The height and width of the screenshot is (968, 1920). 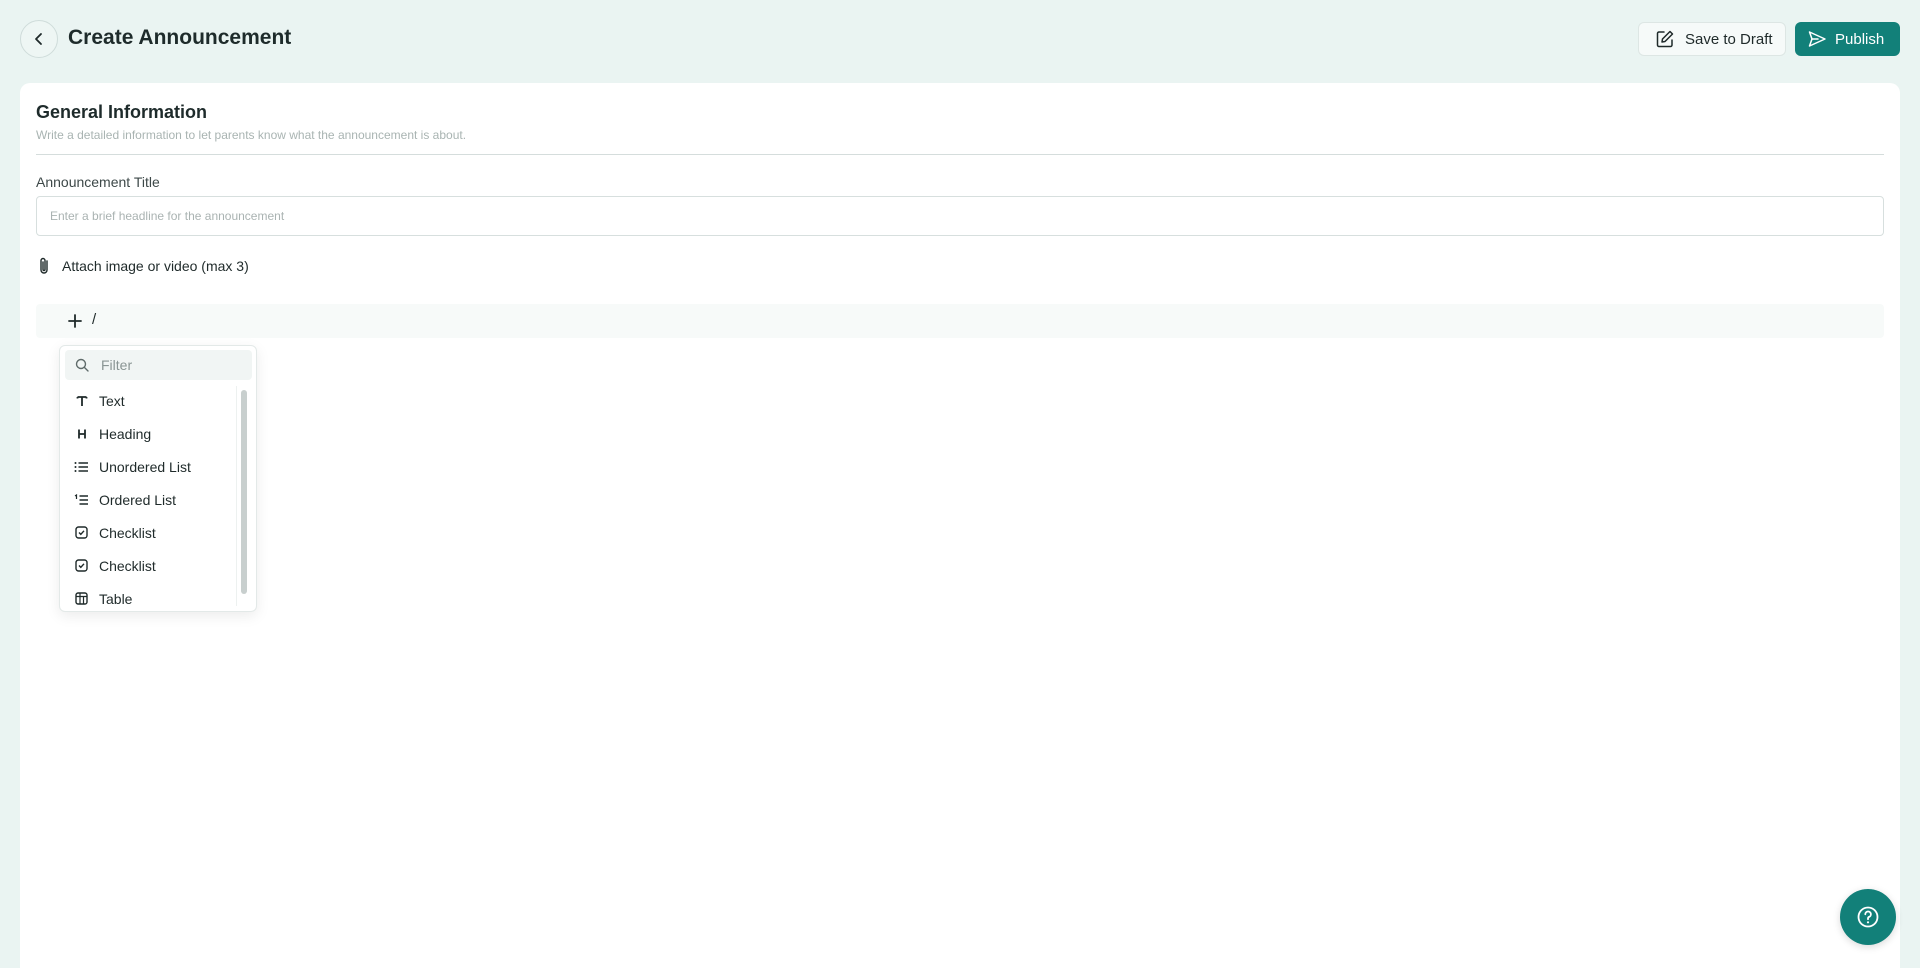 What do you see at coordinates (81, 466) in the screenshot?
I see `unordered-list-icon` at bounding box center [81, 466].